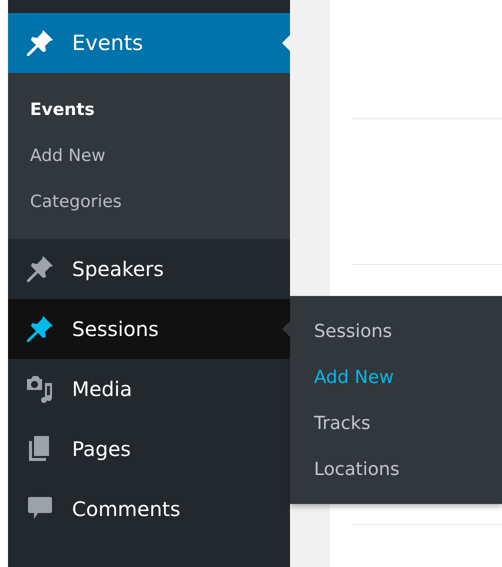 Image resolution: width=502 pixels, height=567 pixels. What do you see at coordinates (149, 202) in the screenshot?
I see `submenu-item: Categories` at bounding box center [149, 202].